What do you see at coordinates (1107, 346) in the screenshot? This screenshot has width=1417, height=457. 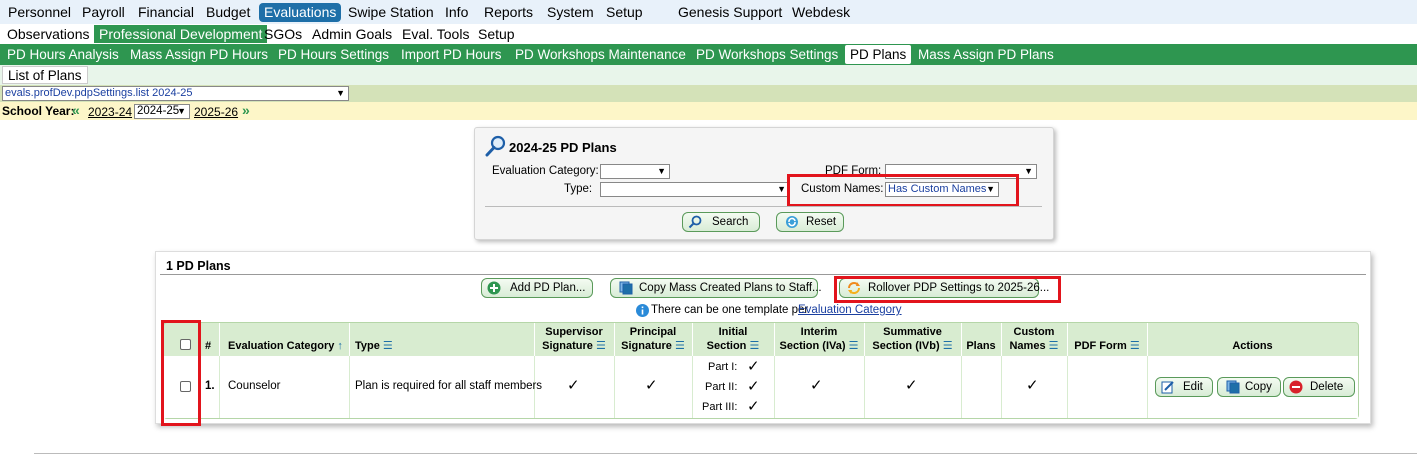 I see `col-header-pdf-form: PDF Form ☰` at bounding box center [1107, 346].